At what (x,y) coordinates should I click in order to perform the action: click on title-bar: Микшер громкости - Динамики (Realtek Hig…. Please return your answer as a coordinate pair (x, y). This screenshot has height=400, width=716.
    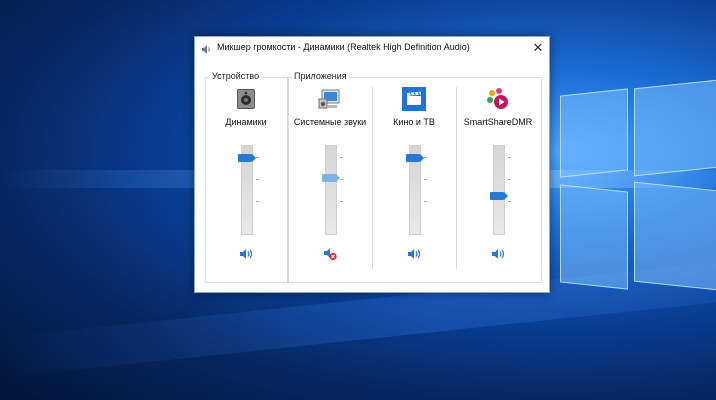
    Looking at the image, I should click on (372, 48).